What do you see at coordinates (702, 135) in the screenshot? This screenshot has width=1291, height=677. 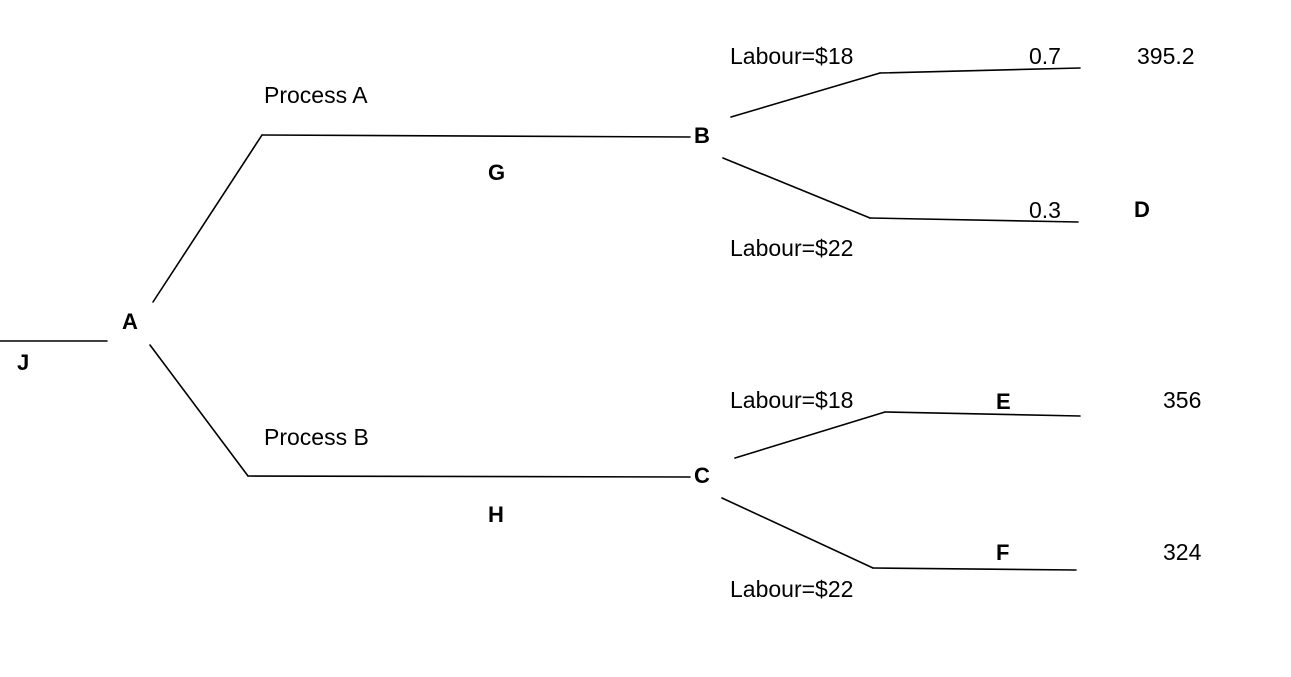 I see `node-label-b: B` at bounding box center [702, 135].